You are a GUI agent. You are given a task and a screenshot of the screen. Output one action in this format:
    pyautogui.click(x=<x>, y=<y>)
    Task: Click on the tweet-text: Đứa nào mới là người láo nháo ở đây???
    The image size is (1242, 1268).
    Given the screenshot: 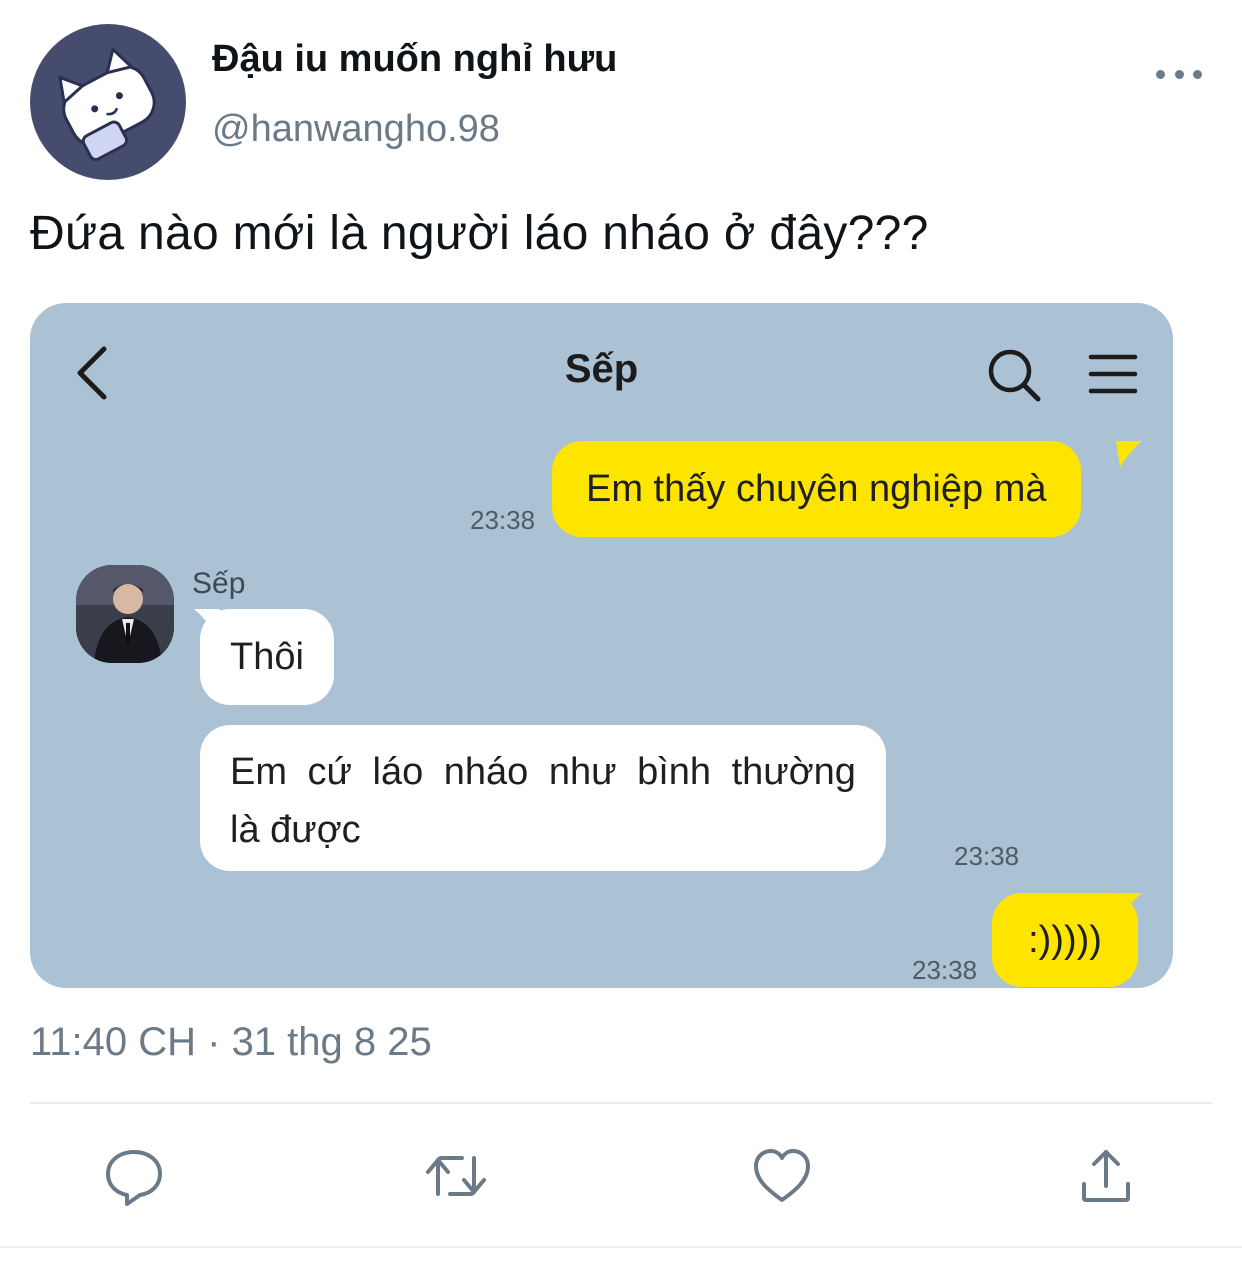 What is the action you would take?
    pyautogui.click(x=479, y=233)
    